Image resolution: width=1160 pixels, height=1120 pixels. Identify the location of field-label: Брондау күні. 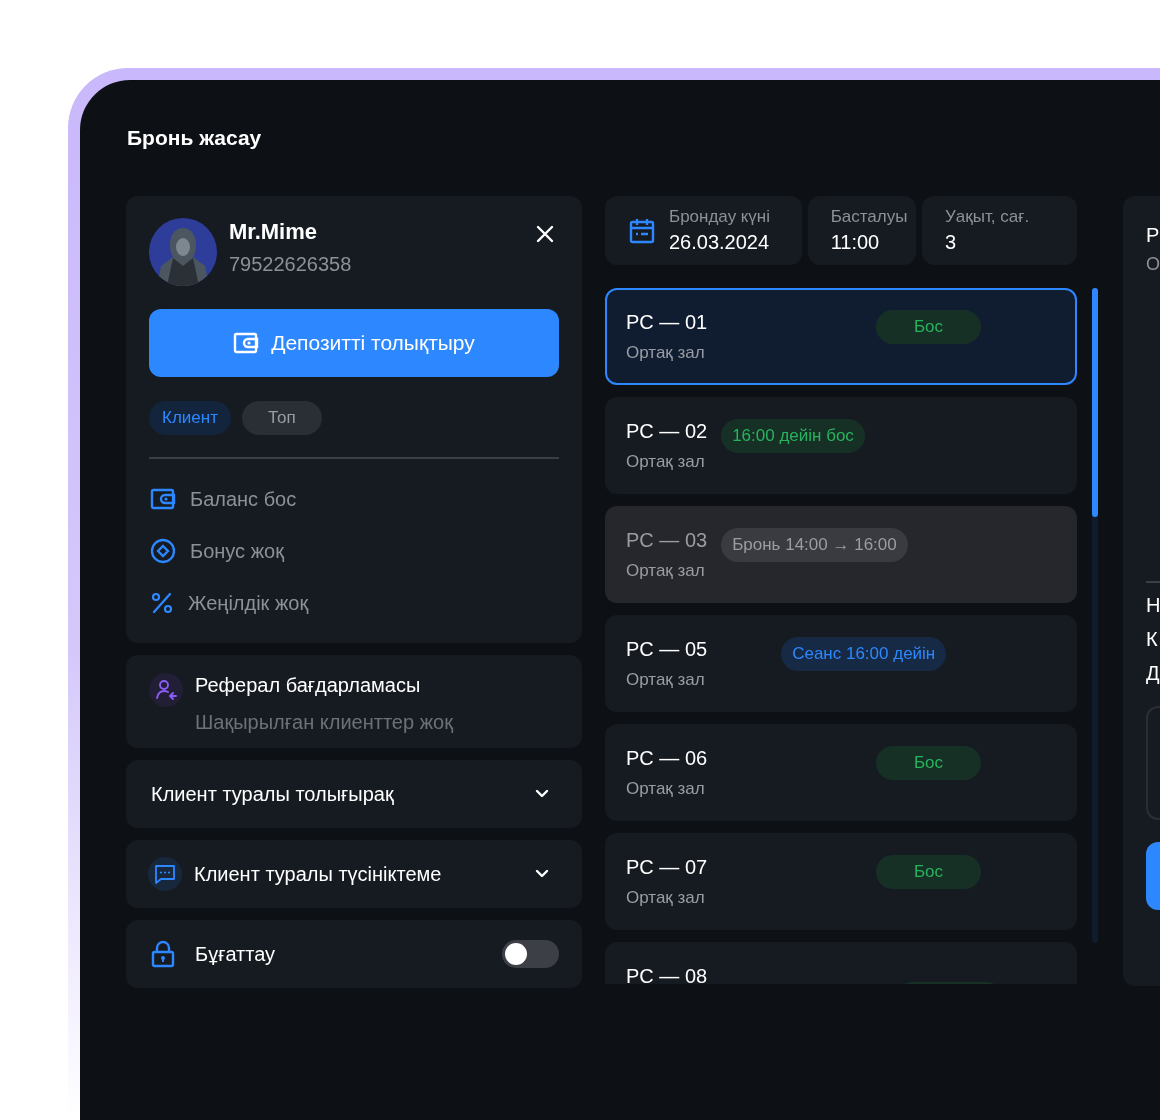
(719, 217).